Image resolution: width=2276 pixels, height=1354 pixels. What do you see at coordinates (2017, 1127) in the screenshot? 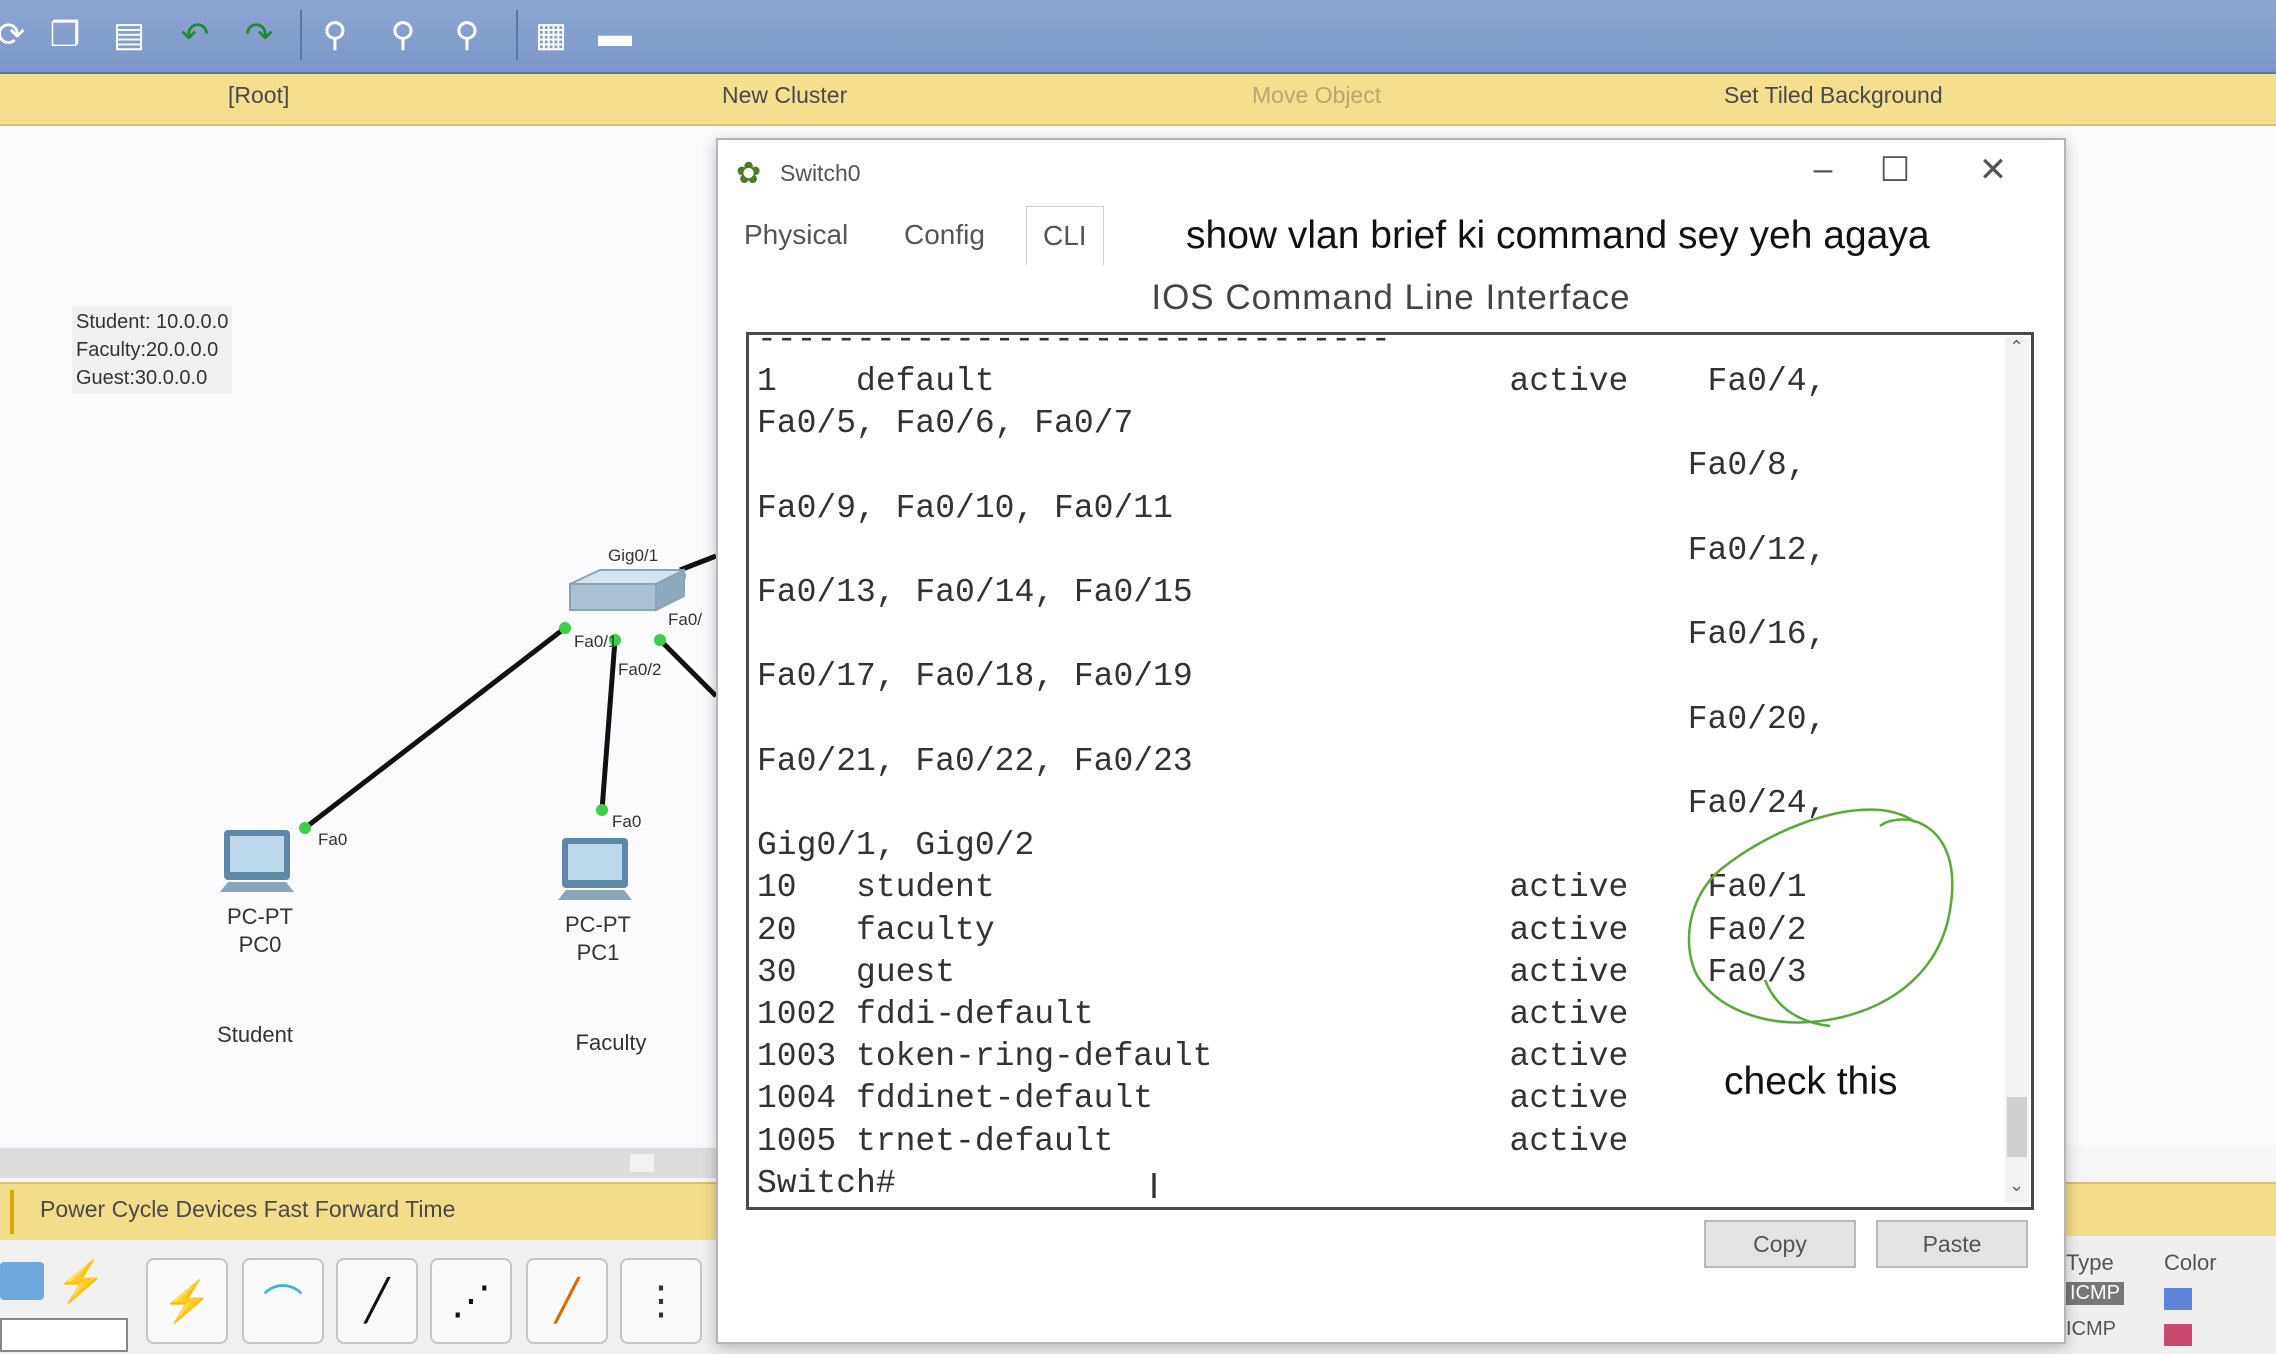
I see `scroll-thumb` at bounding box center [2017, 1127].